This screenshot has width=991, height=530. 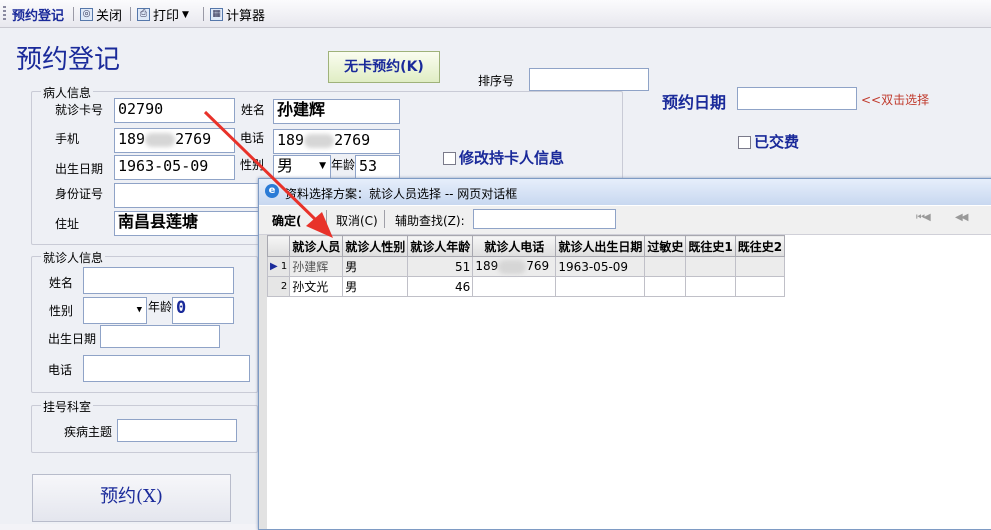 What do you see at coordinates (261, 167) in the screenshot?
I see `arrow-line` at bounding box center [261, 167].